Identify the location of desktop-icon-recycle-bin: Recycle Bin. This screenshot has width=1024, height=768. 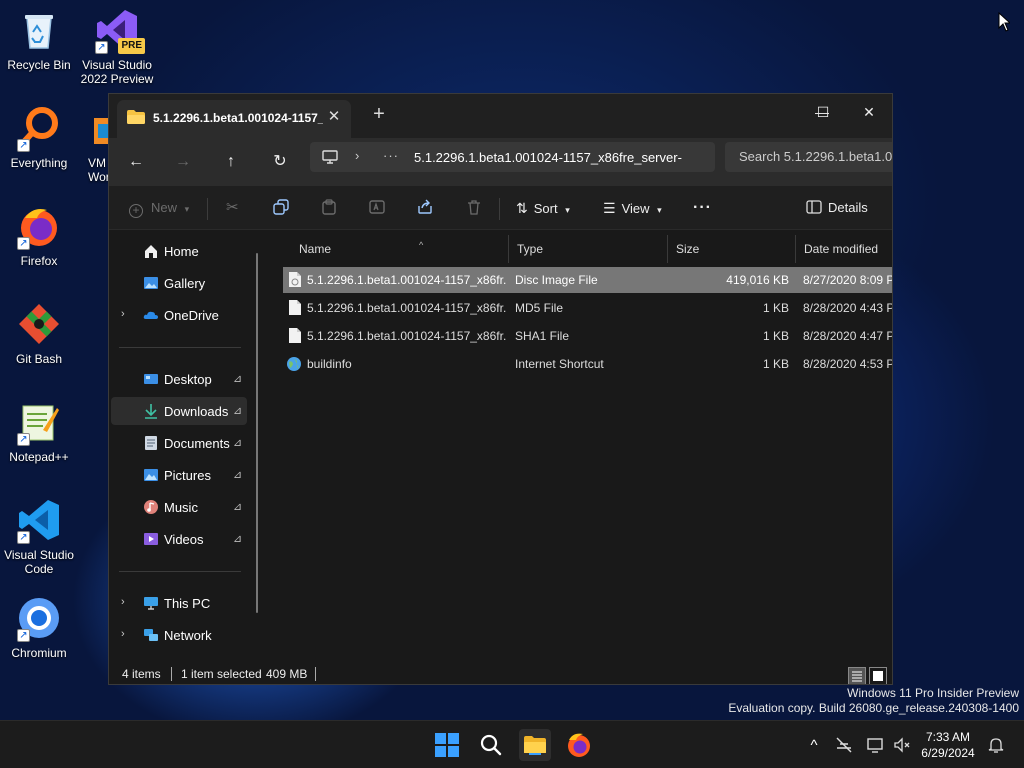
(39, 40).